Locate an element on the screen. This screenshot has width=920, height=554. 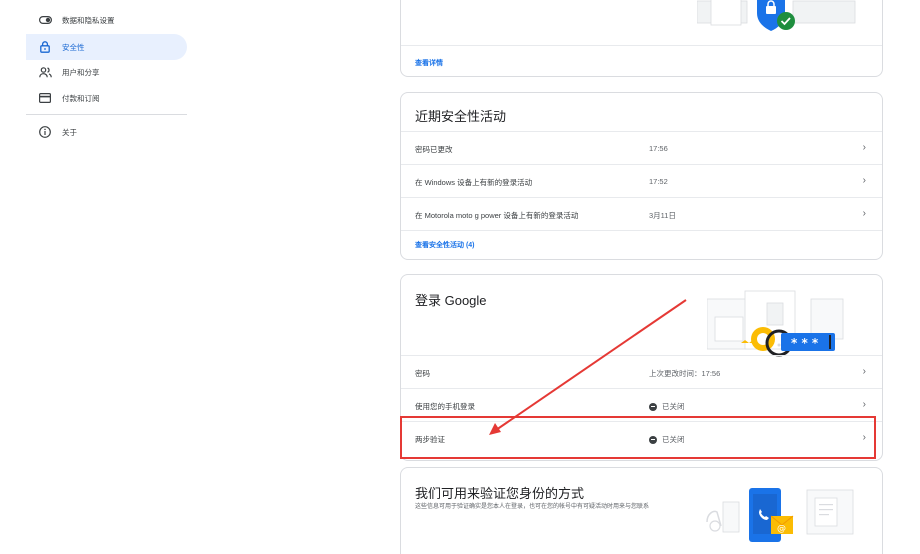
lock-icon is located at coordinates (45, 47).